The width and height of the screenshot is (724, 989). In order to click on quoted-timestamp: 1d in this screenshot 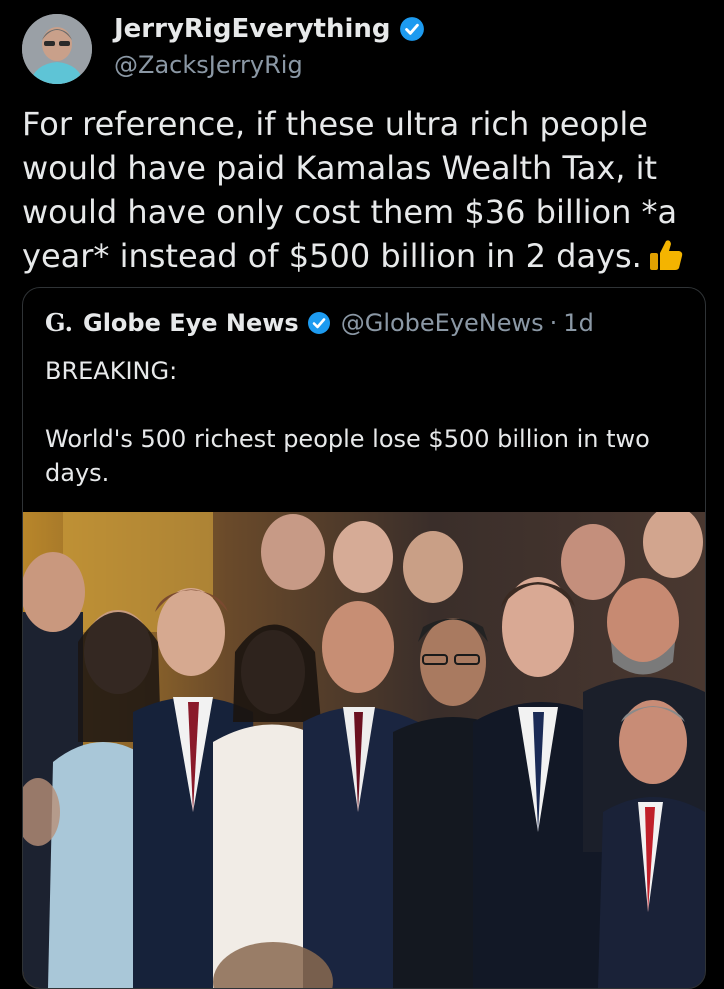, I will do `click(578, 323)`.